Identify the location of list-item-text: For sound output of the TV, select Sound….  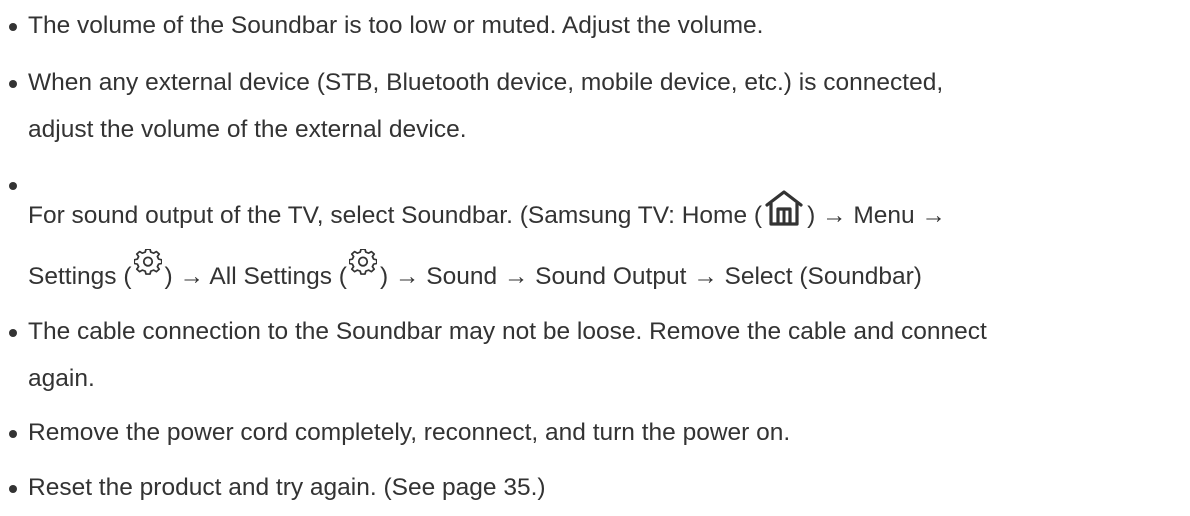
(395, 215).